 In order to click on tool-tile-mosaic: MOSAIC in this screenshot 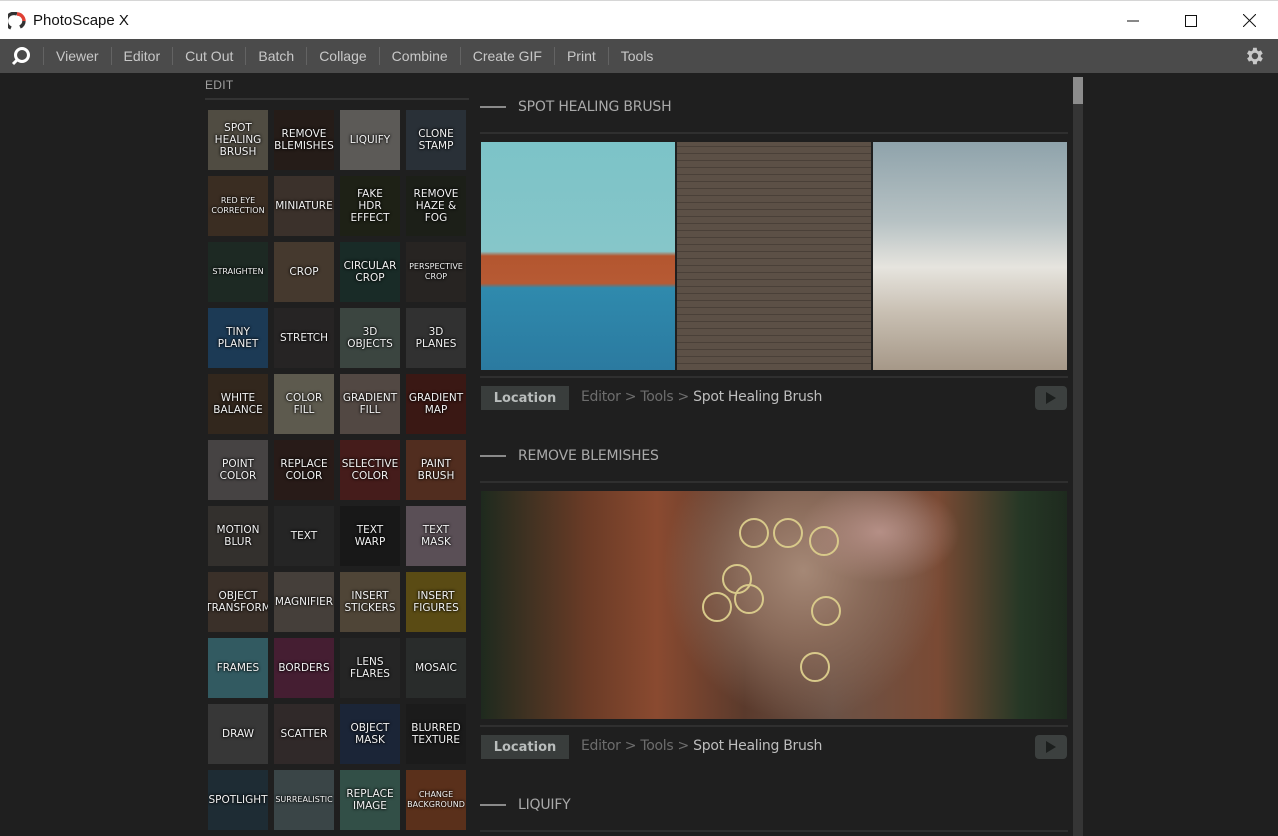, I will do `click(436, 668)`.